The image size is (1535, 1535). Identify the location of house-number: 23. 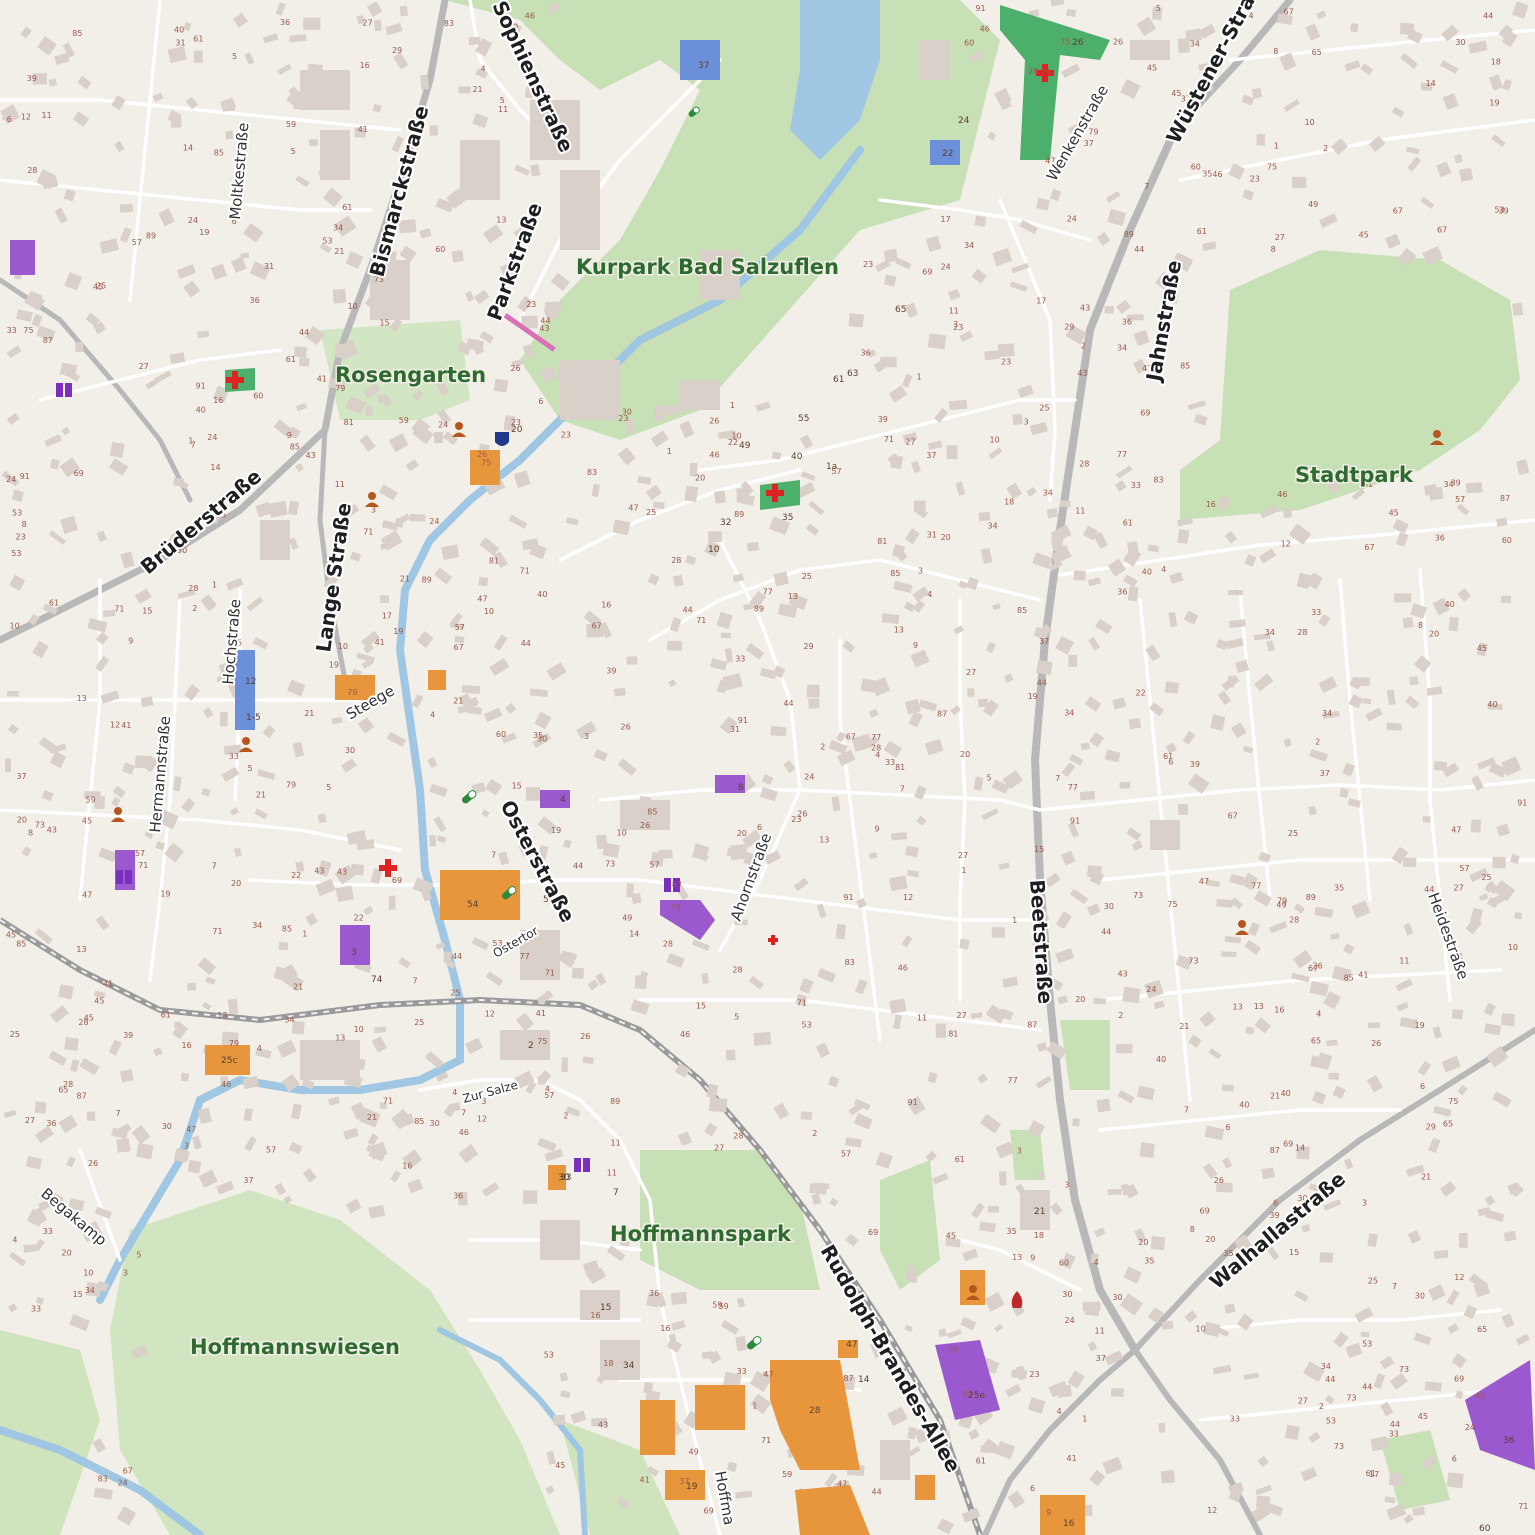
(958, 327).